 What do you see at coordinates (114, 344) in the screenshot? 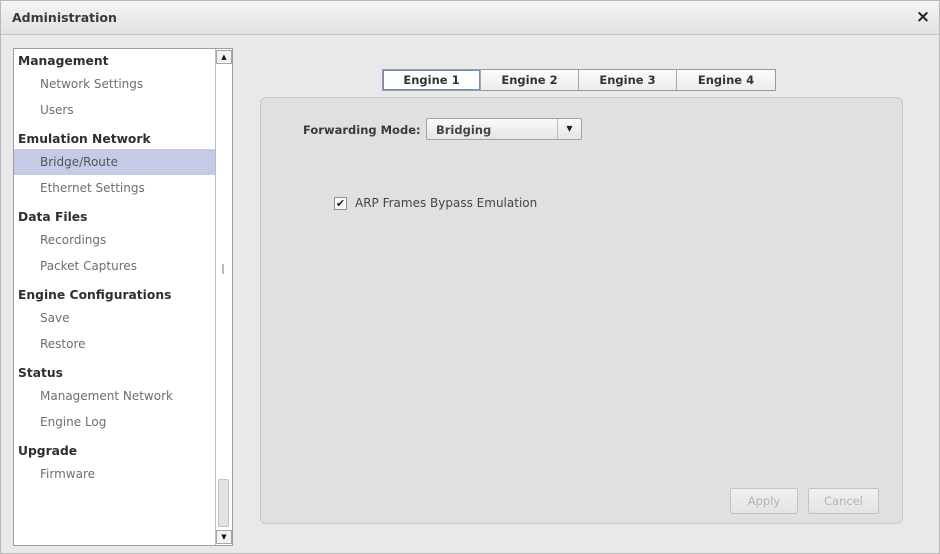
I see `sidebar-item-restore: Restore` at bounding box center [114, 344].